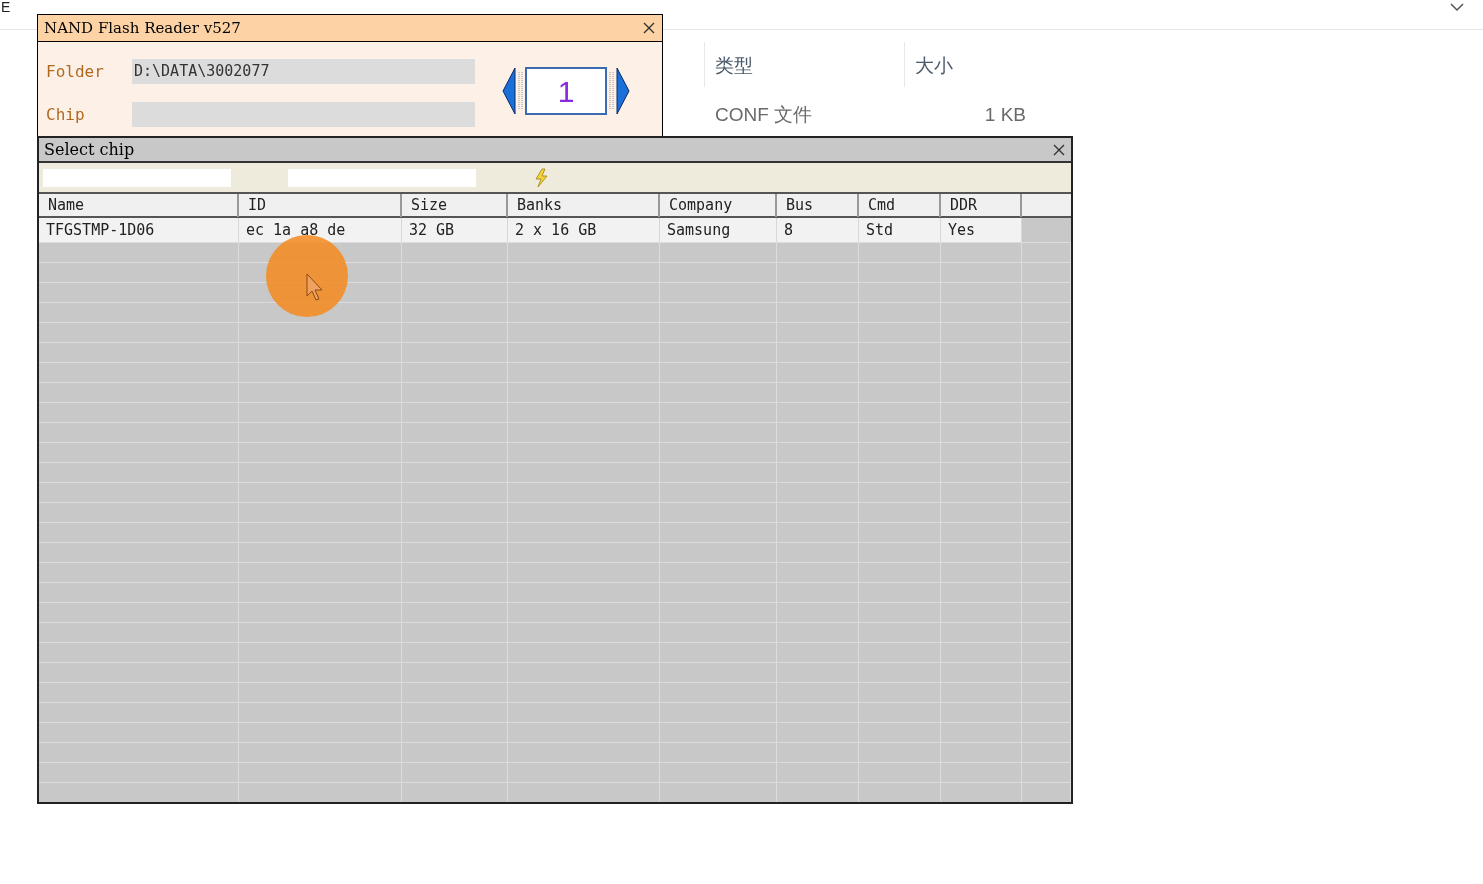  Describe the element at coordinates (512, 91) in the screenshot. I see `previous-arrow-icon` at that location.